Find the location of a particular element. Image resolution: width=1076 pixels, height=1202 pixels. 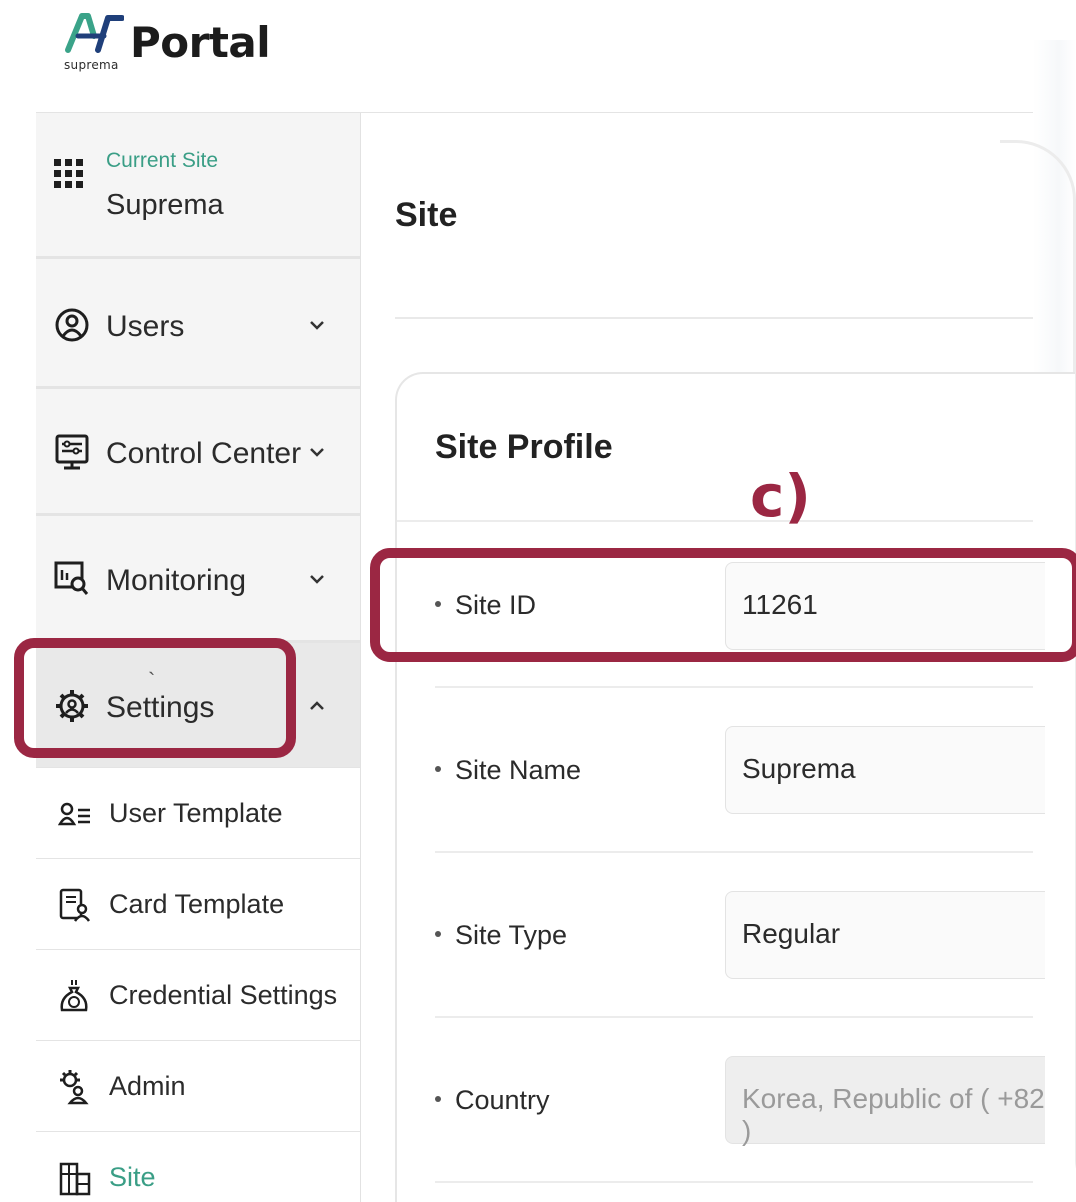

field-value: Regular is located at coordinates (791, 933).